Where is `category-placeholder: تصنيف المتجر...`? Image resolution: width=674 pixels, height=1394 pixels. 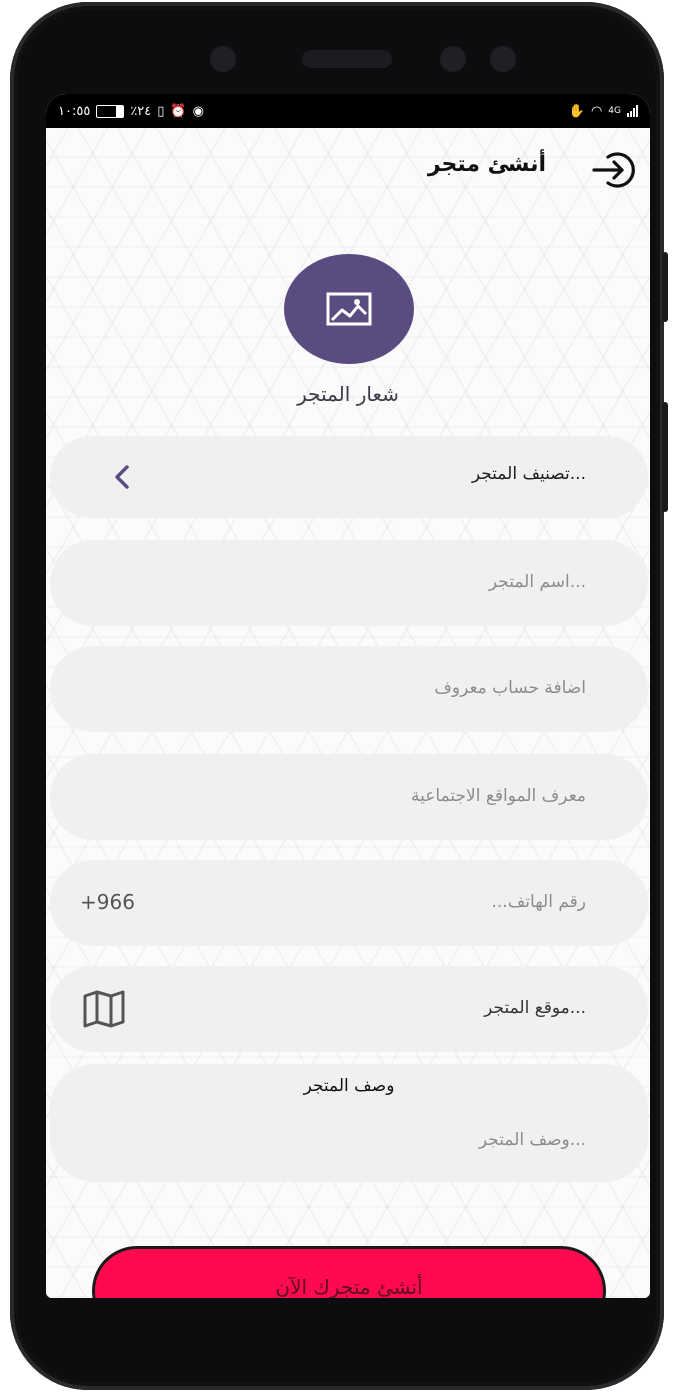
category-placeholder: تصنيف المتجر... is located at coordinates (528, 474).